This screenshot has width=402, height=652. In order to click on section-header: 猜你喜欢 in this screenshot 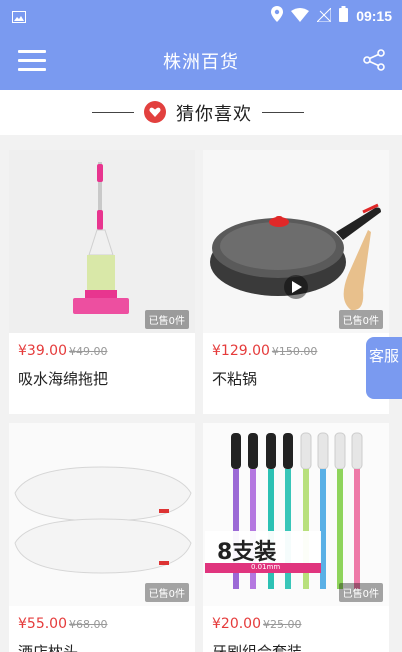, I will do `click(201, 112)`.